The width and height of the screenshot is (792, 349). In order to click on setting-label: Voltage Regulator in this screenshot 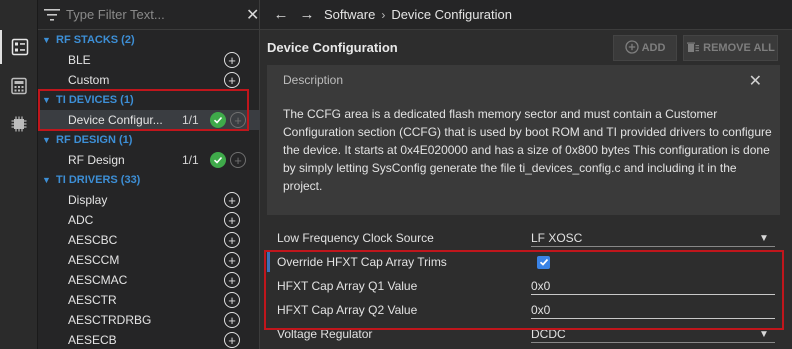, I will do `click(325, 334)`.